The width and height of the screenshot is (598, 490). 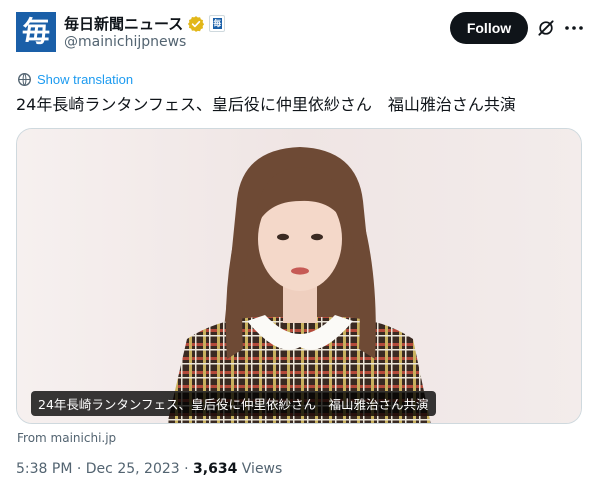 What do you see at coordinates (546, 28) in the screenshot?
I see `grok-icon` at bounding box center [546, 28].